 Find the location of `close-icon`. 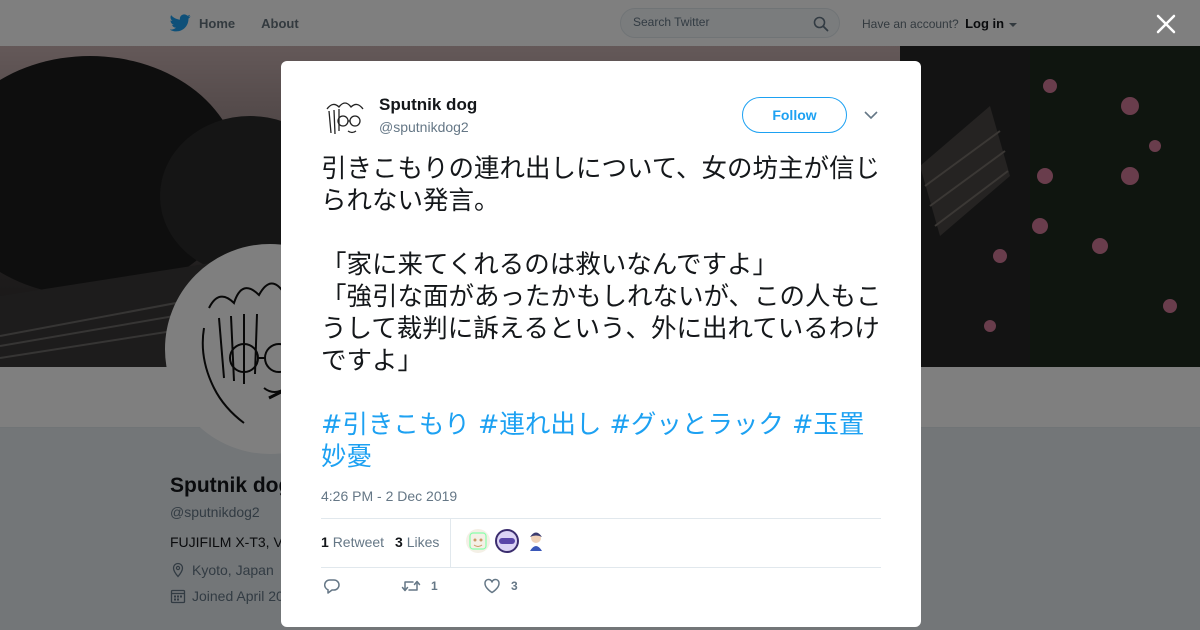

close-icon is located at coordinates (1166, 24).